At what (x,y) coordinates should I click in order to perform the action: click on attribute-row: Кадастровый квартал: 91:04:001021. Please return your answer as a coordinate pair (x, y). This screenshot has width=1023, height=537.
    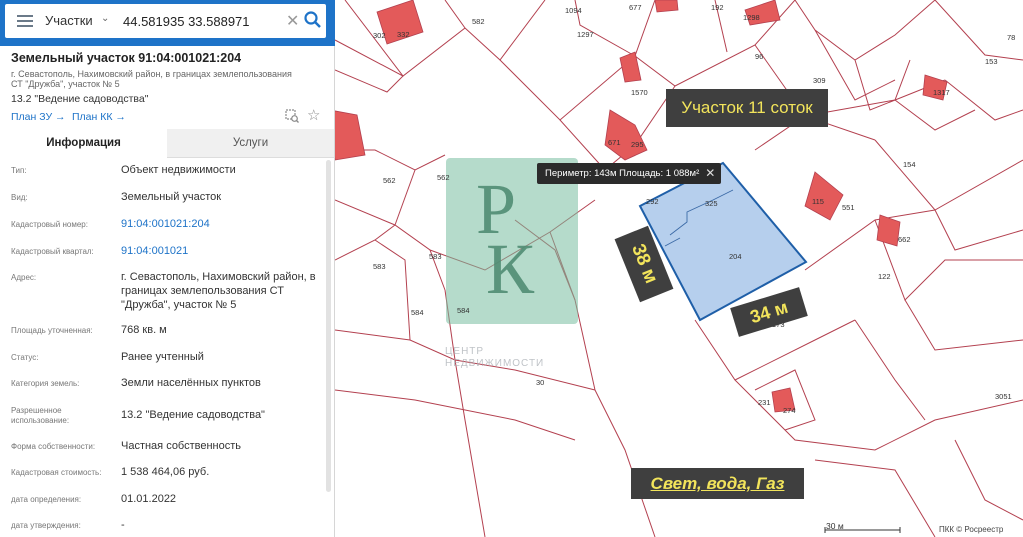
    Looking at the image, I should click on (163, 254).